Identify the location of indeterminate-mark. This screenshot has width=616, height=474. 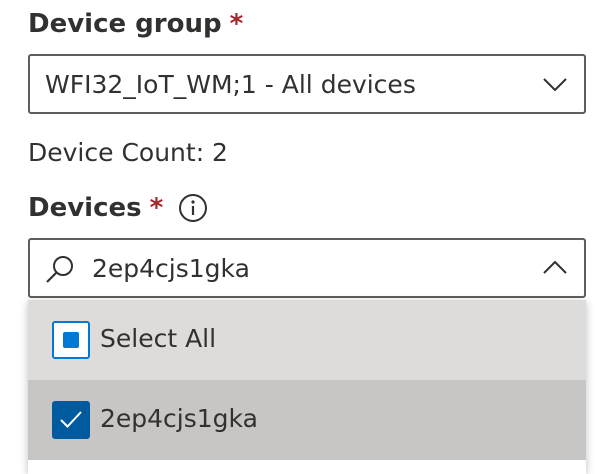
(71, 340).